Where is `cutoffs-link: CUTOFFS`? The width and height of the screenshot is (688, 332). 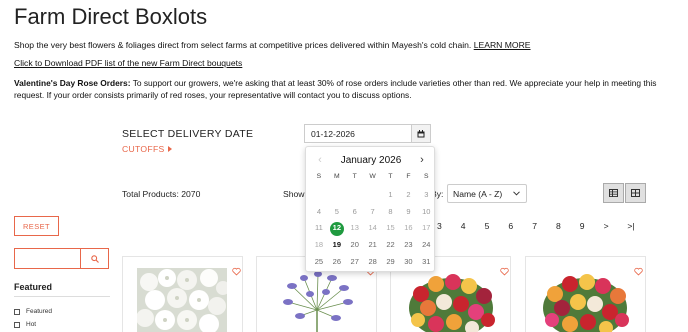 cutoffs-link: CUTOFFS is located at coordinates (147, 149).